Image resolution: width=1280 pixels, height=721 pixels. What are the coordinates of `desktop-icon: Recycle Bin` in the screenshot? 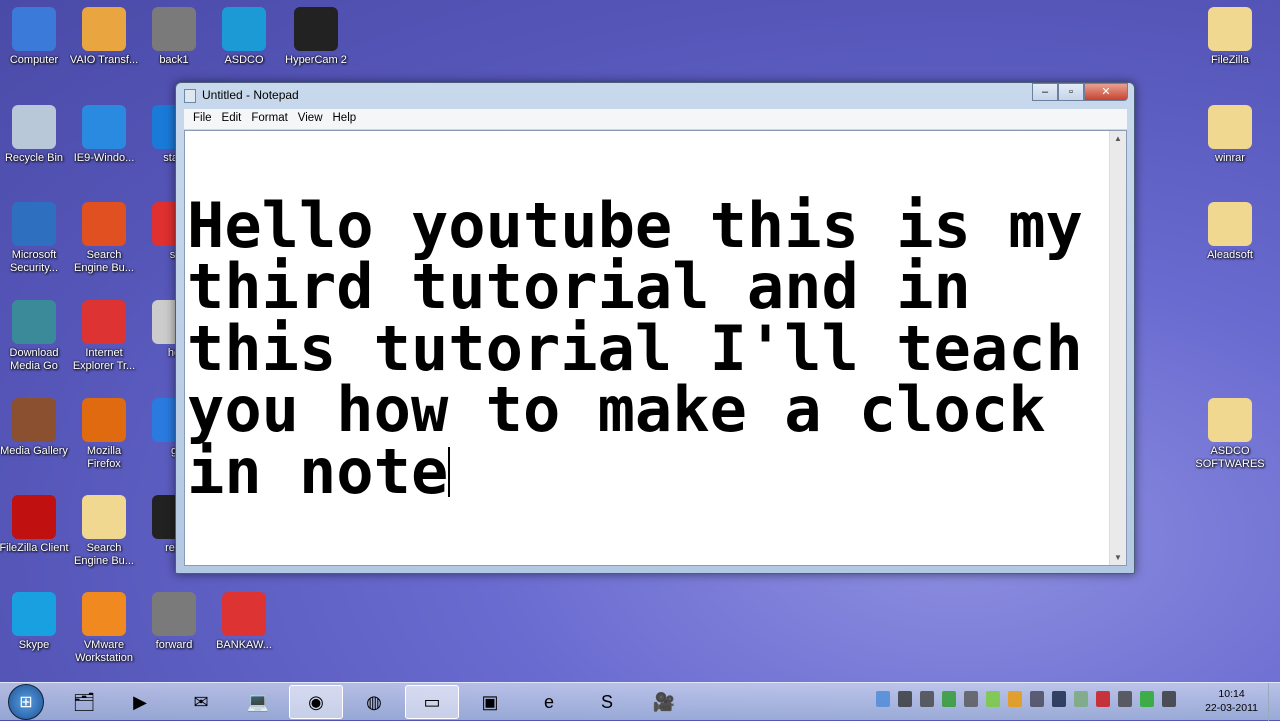 It's located at (34, 135).